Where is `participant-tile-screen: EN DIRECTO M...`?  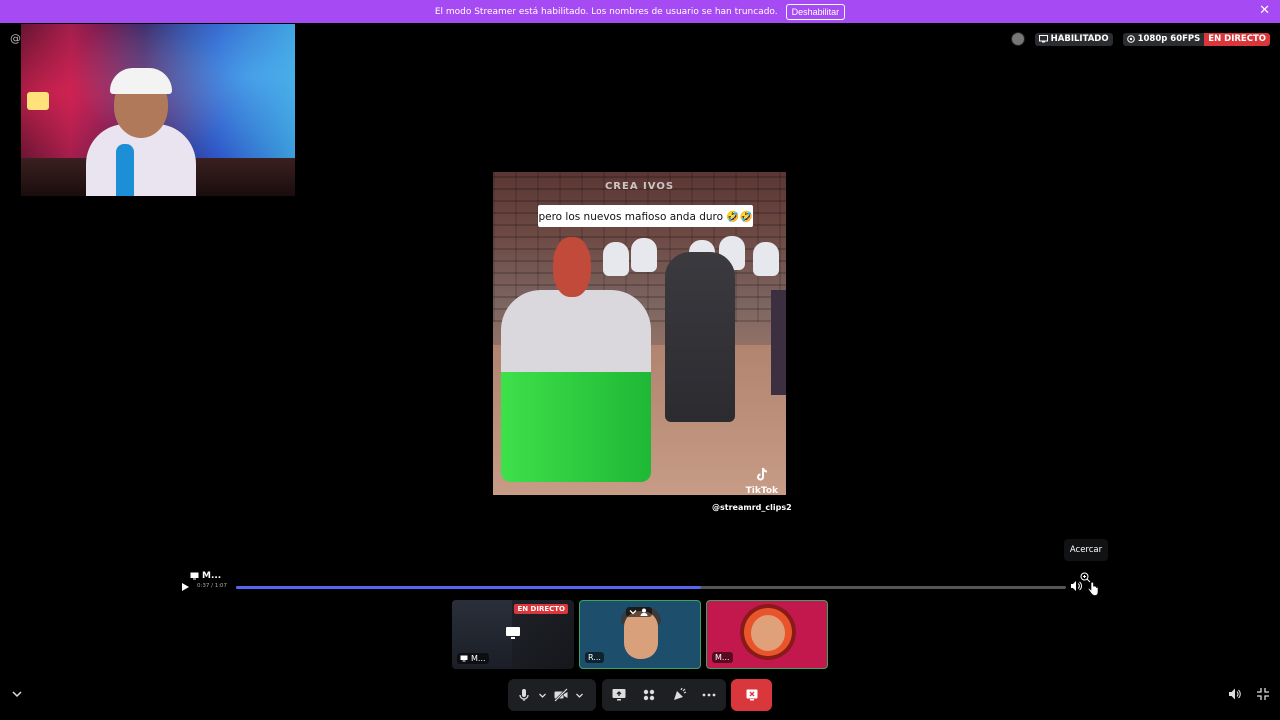
participant-tile-screen: EN DIRECTO M... is located at coordinates (513, 634).